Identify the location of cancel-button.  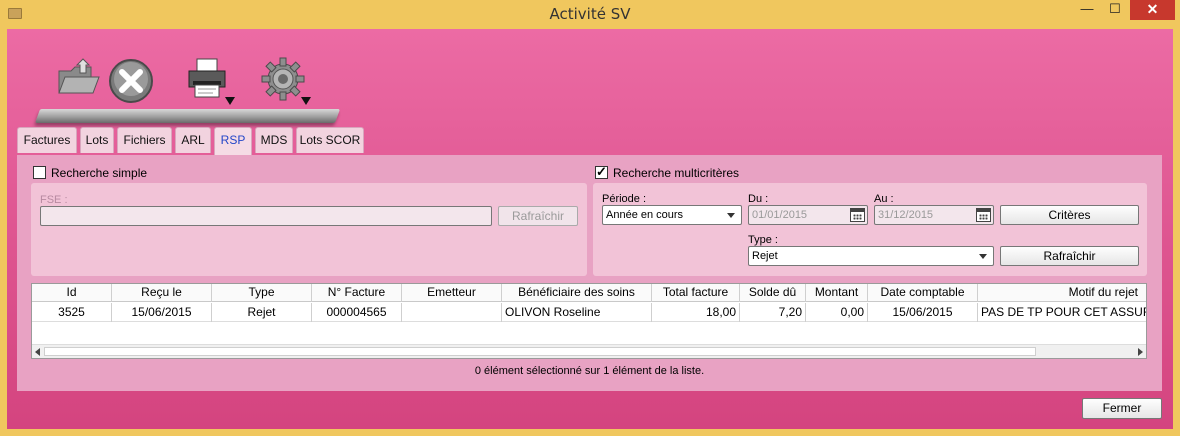
(129, 83).